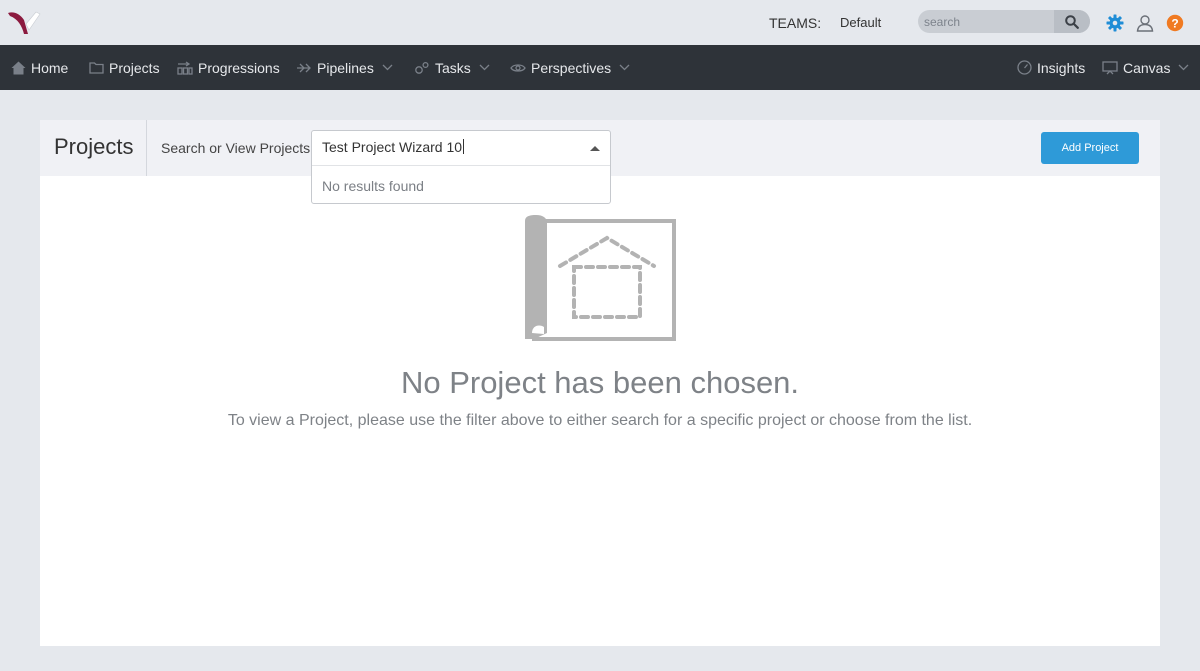 This screenshot has height=671, width=1200. What do you see at coordinates (185, 68) in the screenshot?
I see `progressions-icon` at bounding box center [185, 68].